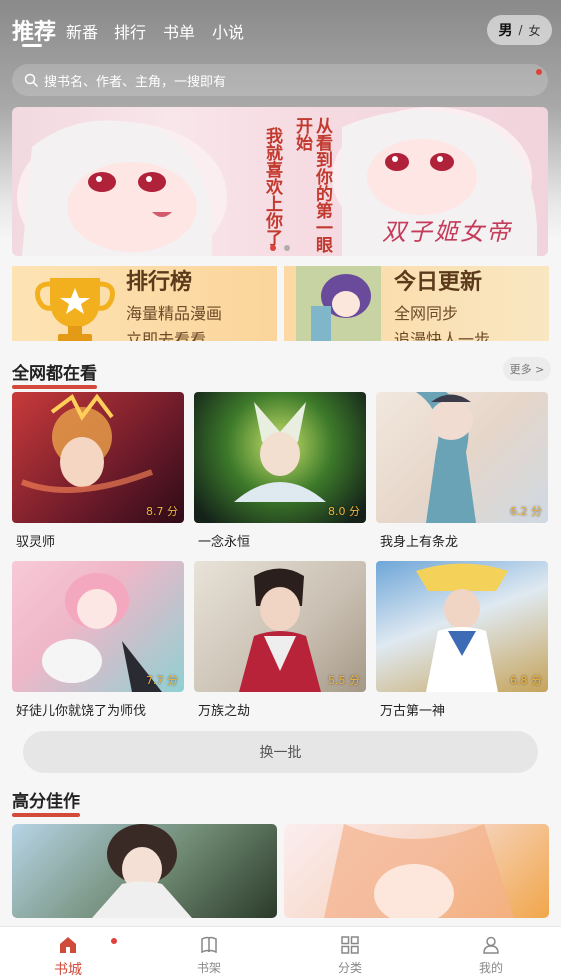 This screenshot has width=561, height=980. I want to click on nav-bookstore: 书城, so click(68, 957).